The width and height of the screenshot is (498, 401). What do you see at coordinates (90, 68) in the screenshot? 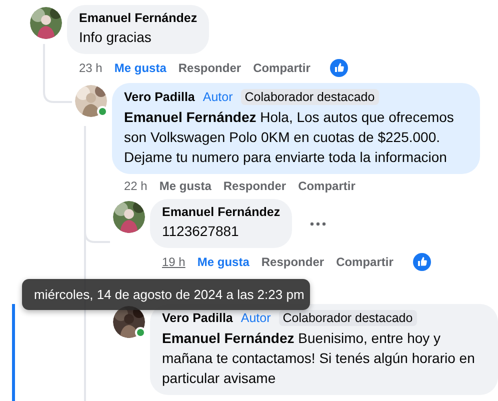
I see `comment-time: 23 h` at bounding box center [90, 68].